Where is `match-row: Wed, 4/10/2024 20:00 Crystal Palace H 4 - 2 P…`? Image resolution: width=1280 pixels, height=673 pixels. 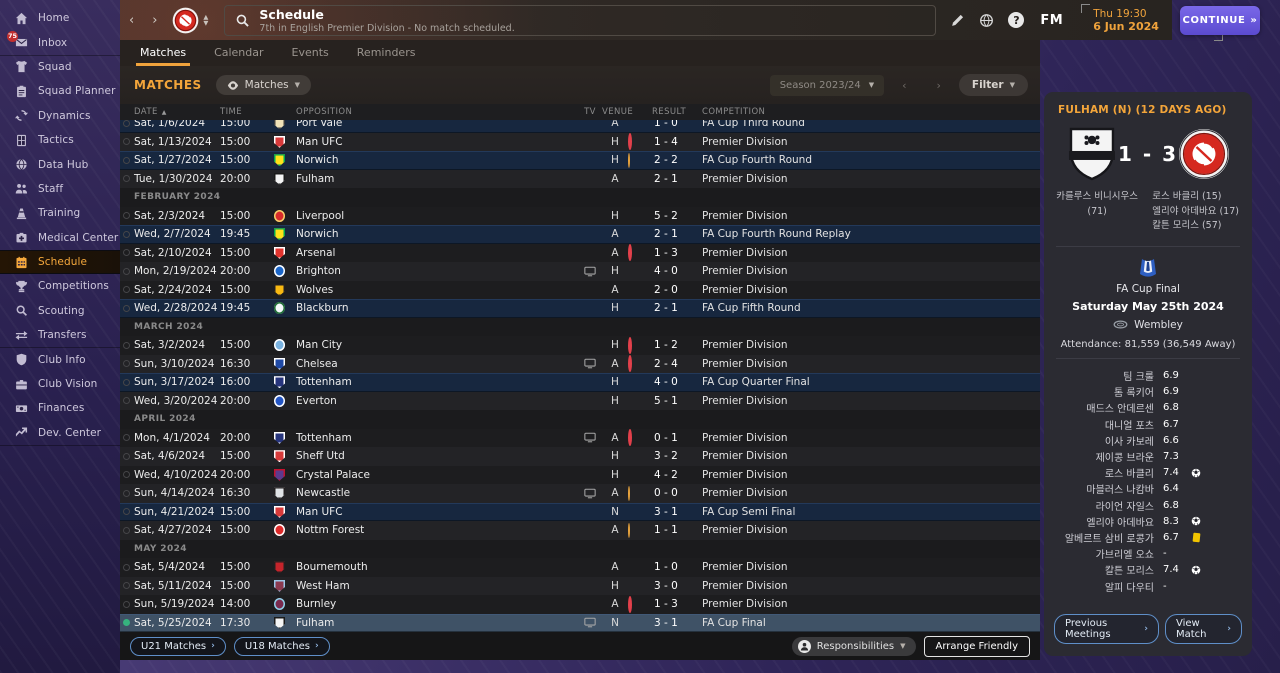
match-row: Wed, 4/10/2024 20:00 Crystal Palace H 4 - 2 P… is located at coordinates (580, 474).